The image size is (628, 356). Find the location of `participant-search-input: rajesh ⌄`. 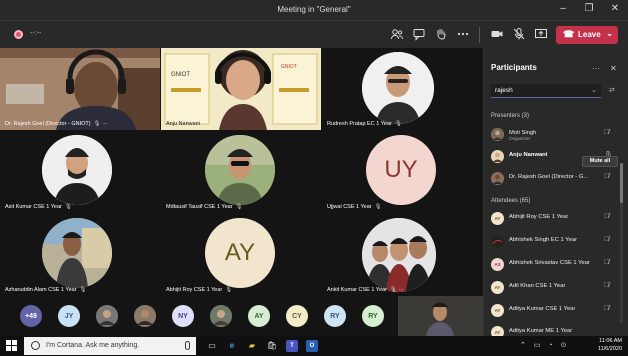

participant-search-input: rajesh ⌄ is located at coordinates (546, 91).